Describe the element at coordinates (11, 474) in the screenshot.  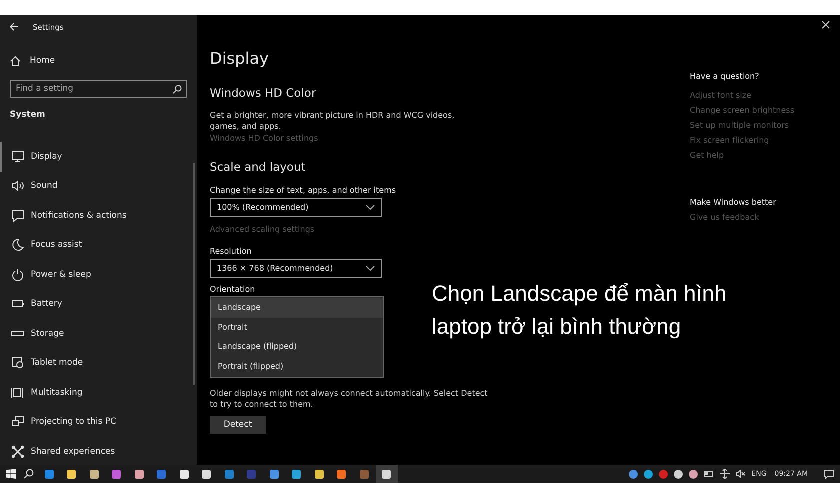
I see `start-icon` at that location.